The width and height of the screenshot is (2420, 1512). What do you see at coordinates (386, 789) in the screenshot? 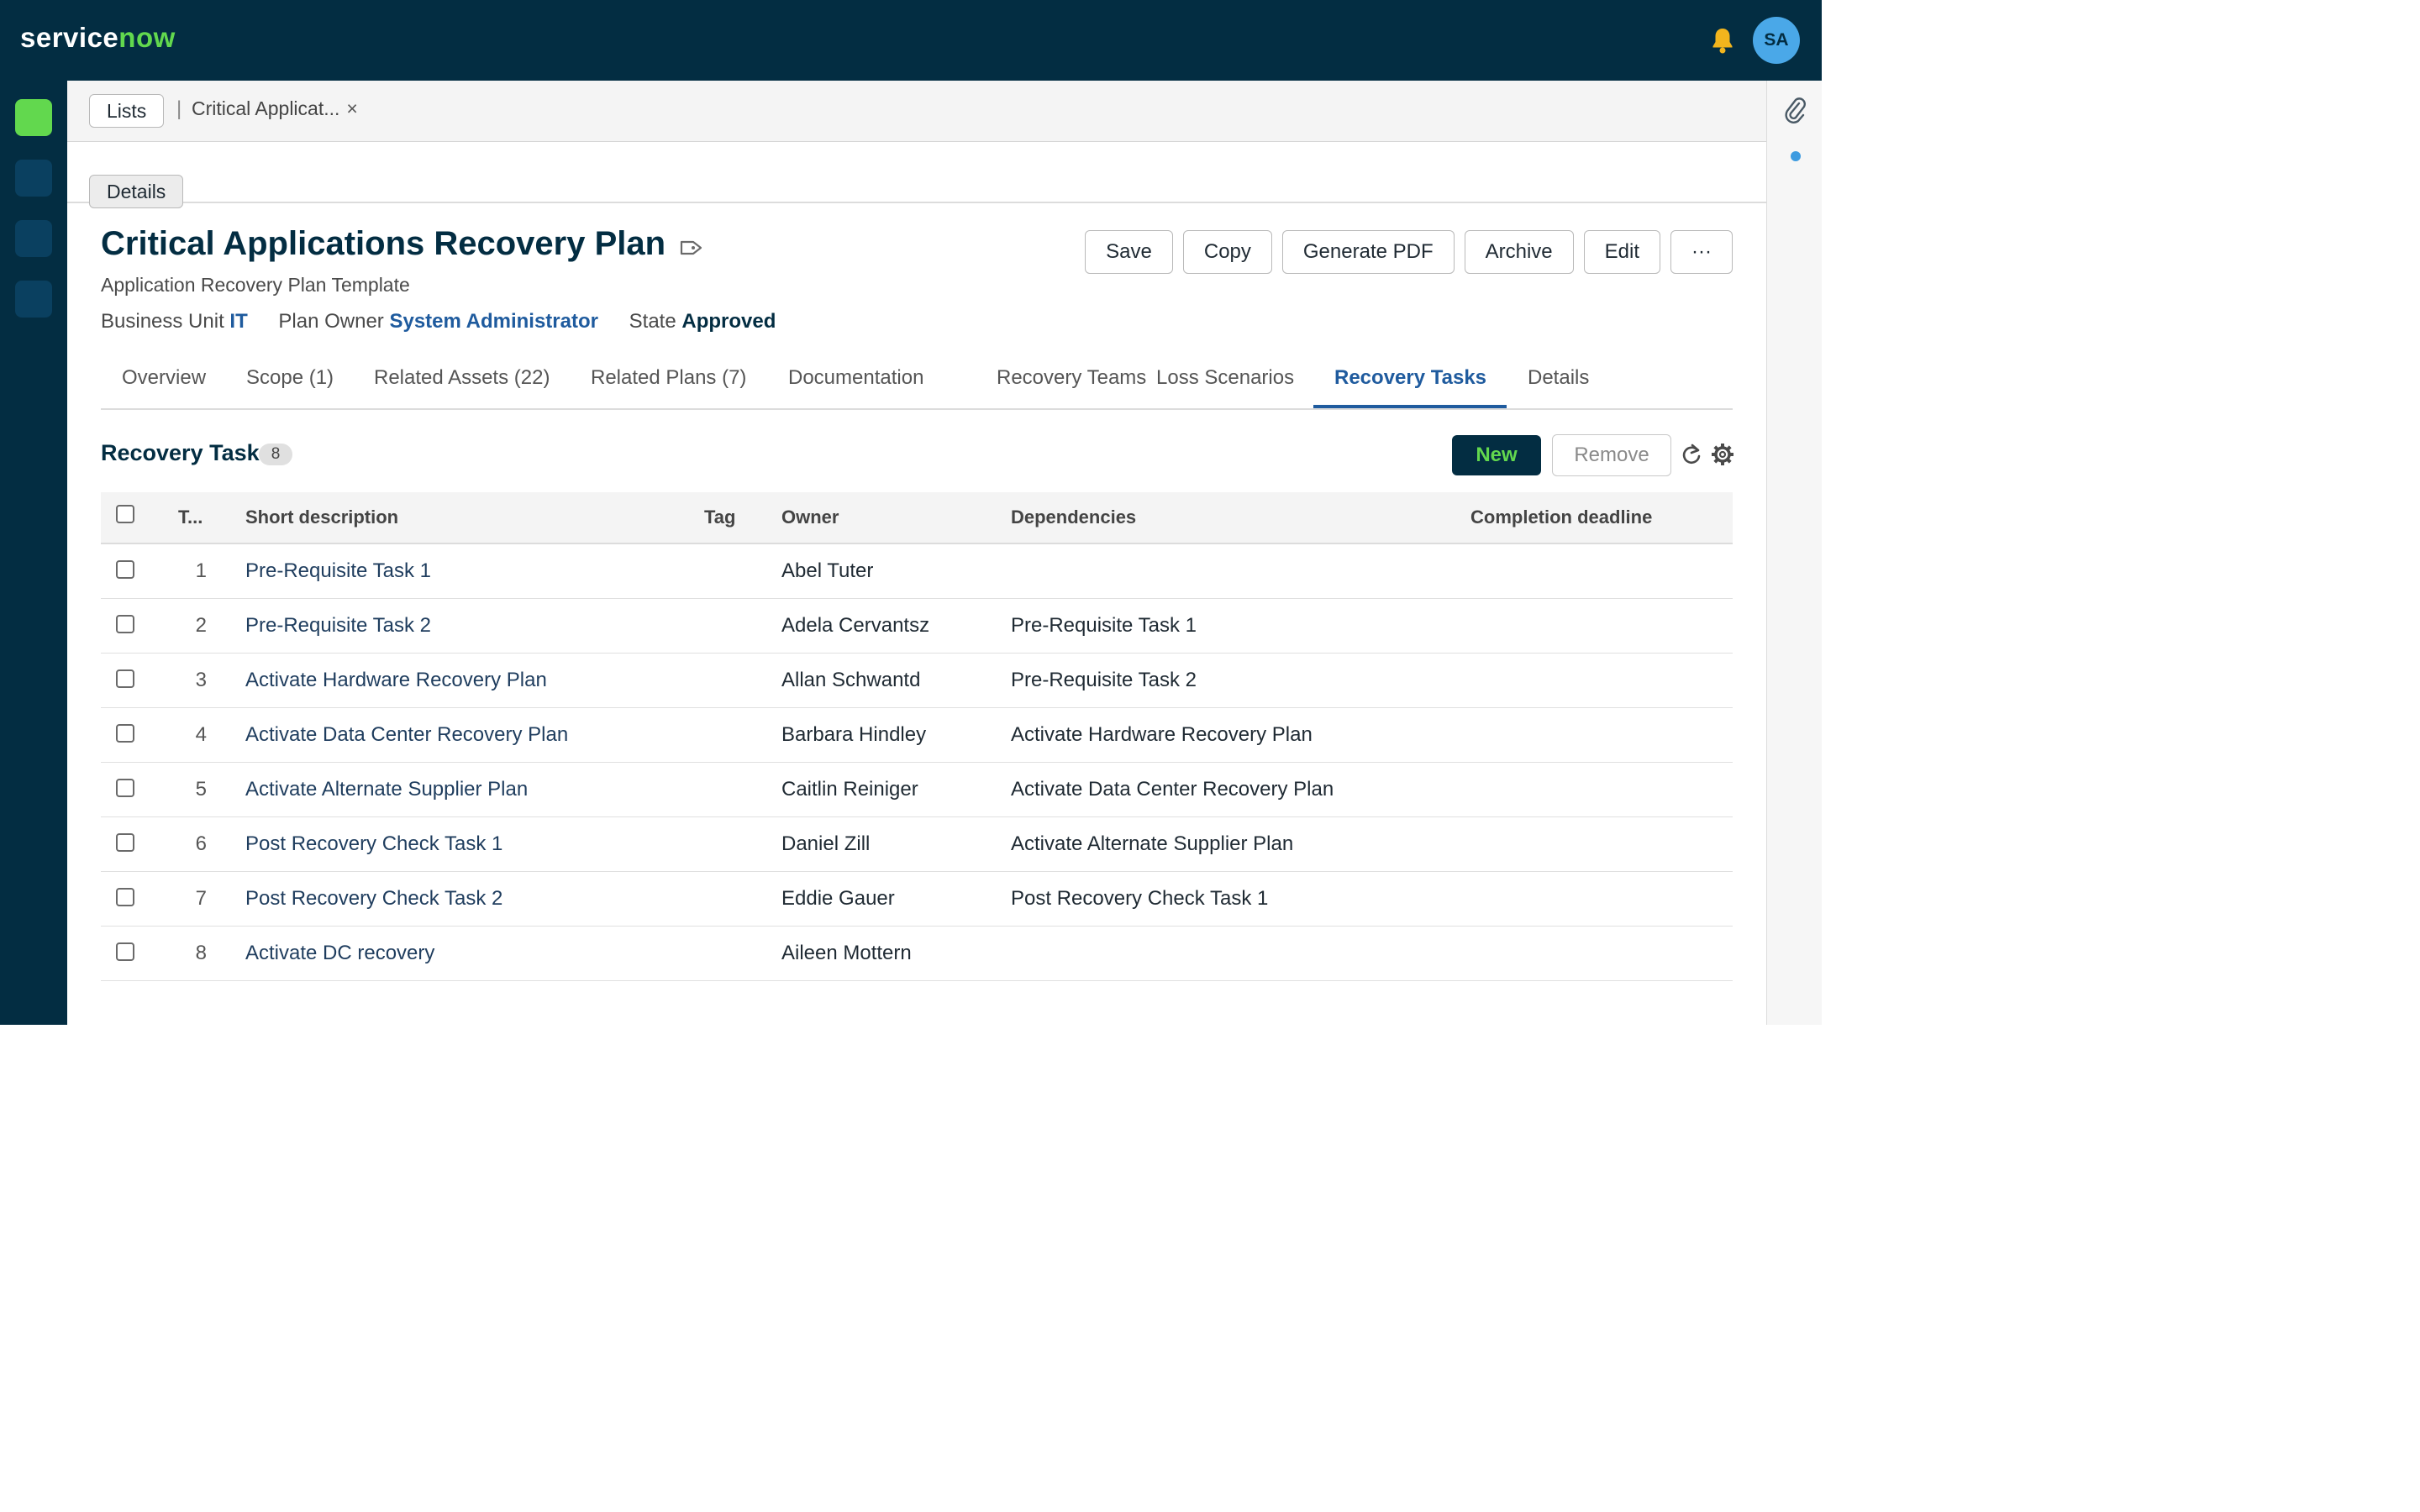
I see `row-short-description: Activate Alternate Supplier Plan` at bounding box center [386, 789].